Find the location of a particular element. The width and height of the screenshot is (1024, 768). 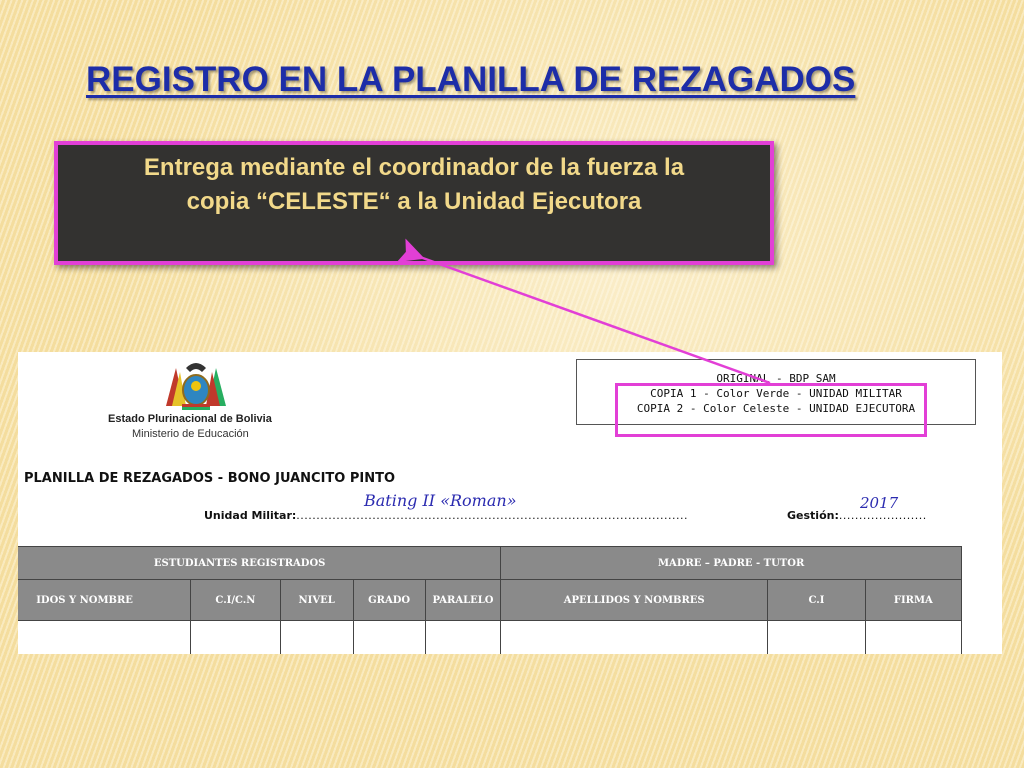

table-row is located at coordinates (490, 637).